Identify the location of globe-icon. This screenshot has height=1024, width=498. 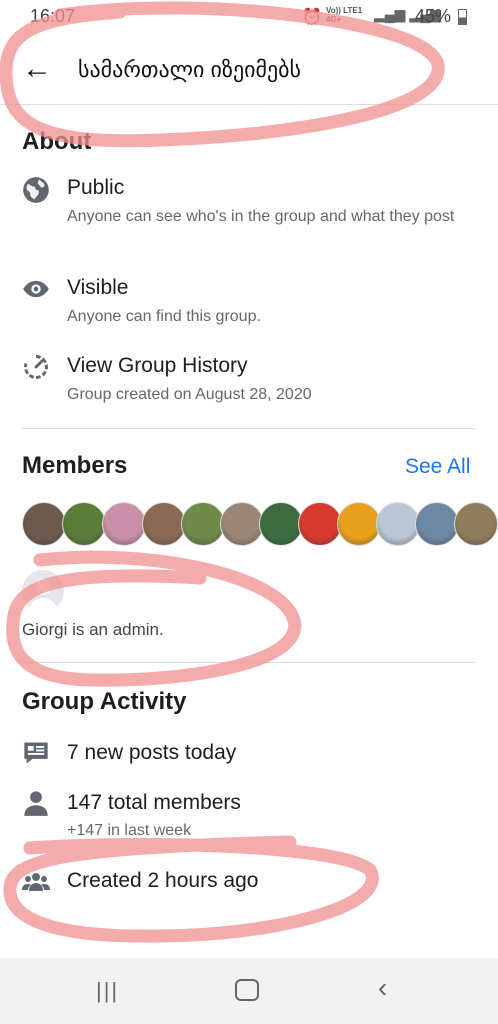
(36, 190).